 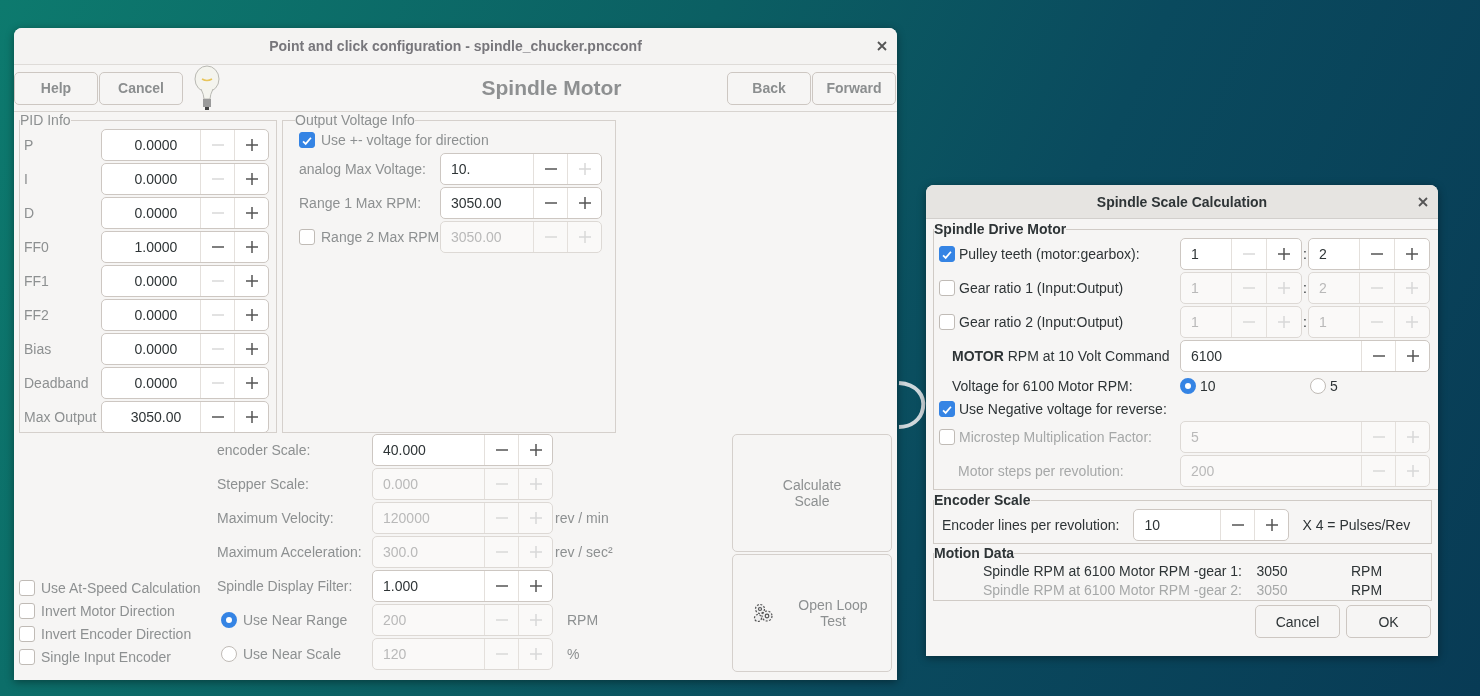 I want to click on value-field: 6100, so click(x=1271, y=356).